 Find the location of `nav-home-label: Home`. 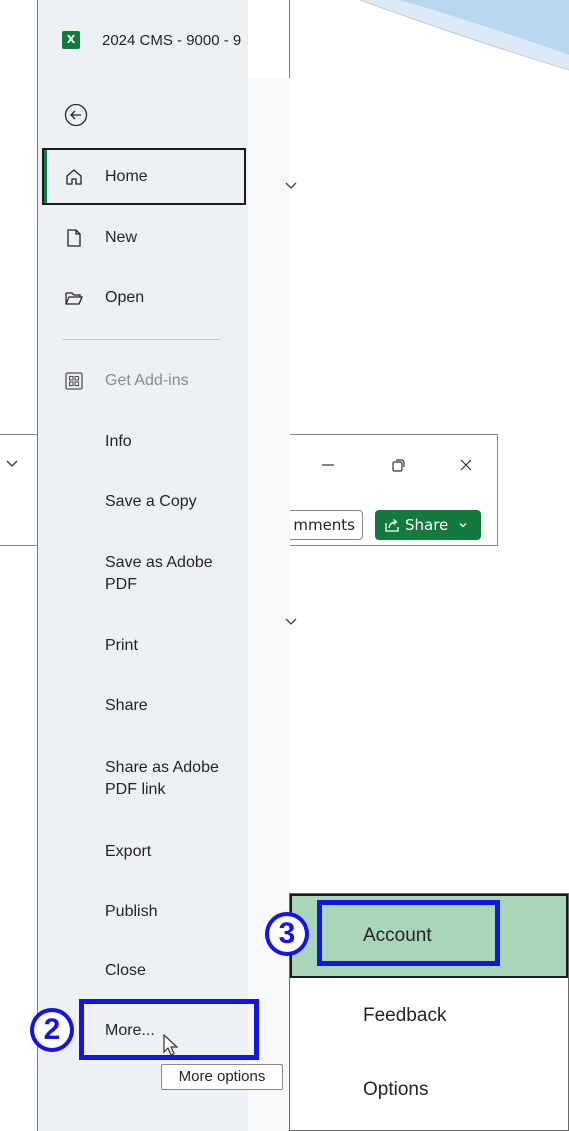

nav-home-label: Home is located at coordinates (126, 176).